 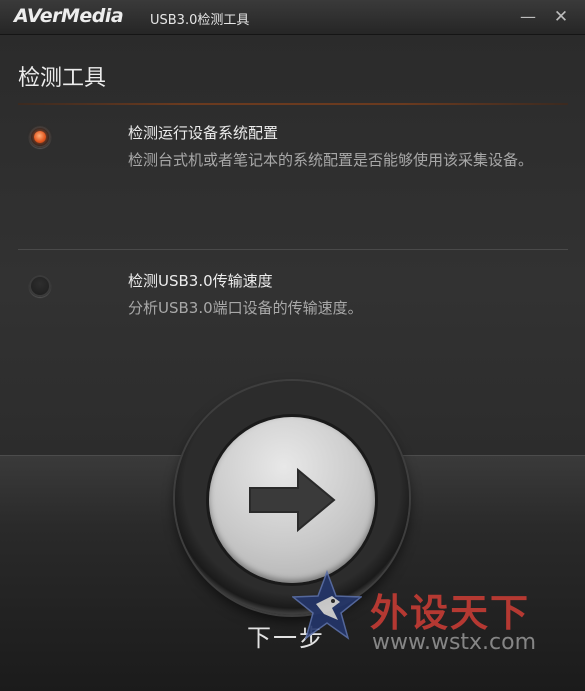 What do you see at coordinates (454, 642) in the screenshot?
I see `watermark-url: www.wstx.com` at bounding box center [454, 642].